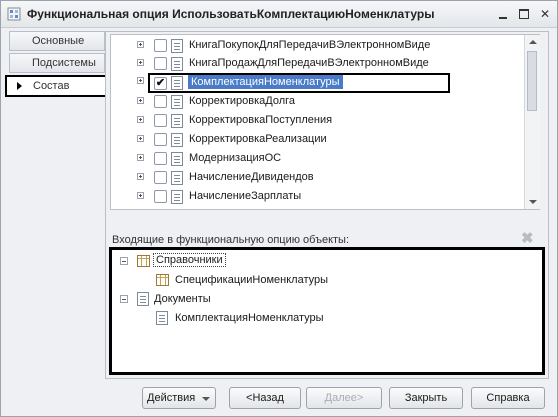 Image resolution: width=558 pixels, height=417 pixels. Describe the element at coordinates (14, 14) in the screenshot. I see `functional-option-icon` at that location.